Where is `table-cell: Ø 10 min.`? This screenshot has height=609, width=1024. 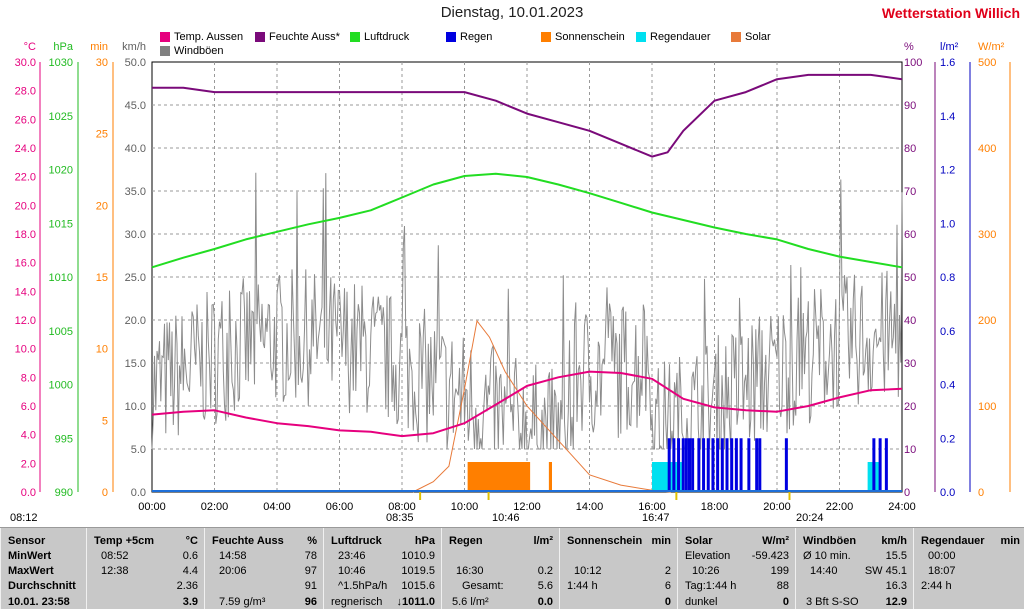
table-cell: Ø 10 min. is located at coordinates (827, 556).